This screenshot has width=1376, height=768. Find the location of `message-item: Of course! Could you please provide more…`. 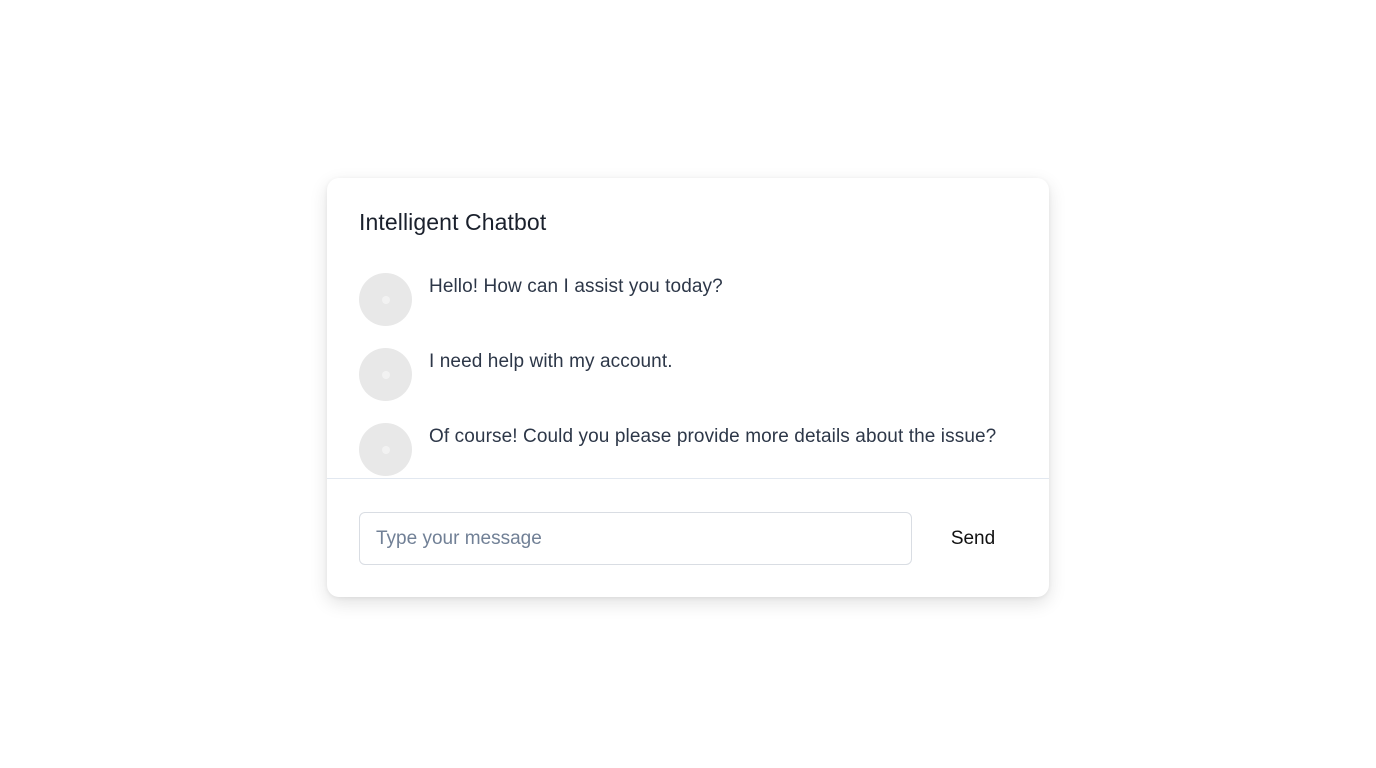

message-item: Of course! Could you please provide more… is located at coordinates (677, 449).